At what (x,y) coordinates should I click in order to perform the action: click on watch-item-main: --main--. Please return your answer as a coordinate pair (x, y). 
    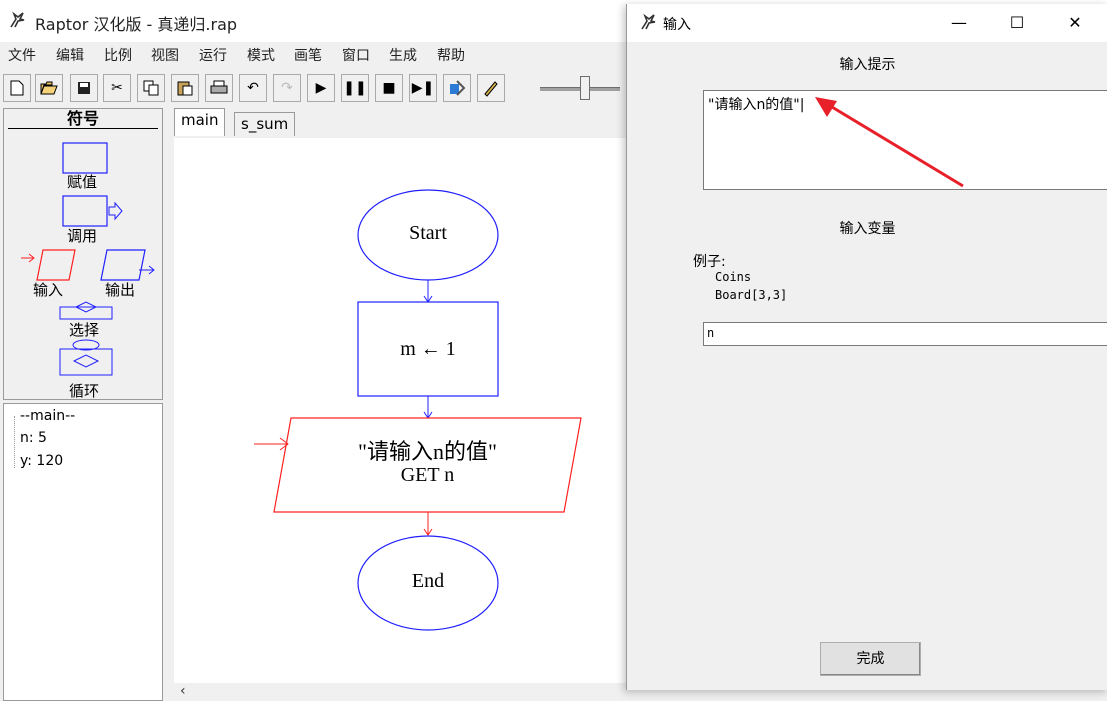
    Looking at the image, I should click on (47, 416).